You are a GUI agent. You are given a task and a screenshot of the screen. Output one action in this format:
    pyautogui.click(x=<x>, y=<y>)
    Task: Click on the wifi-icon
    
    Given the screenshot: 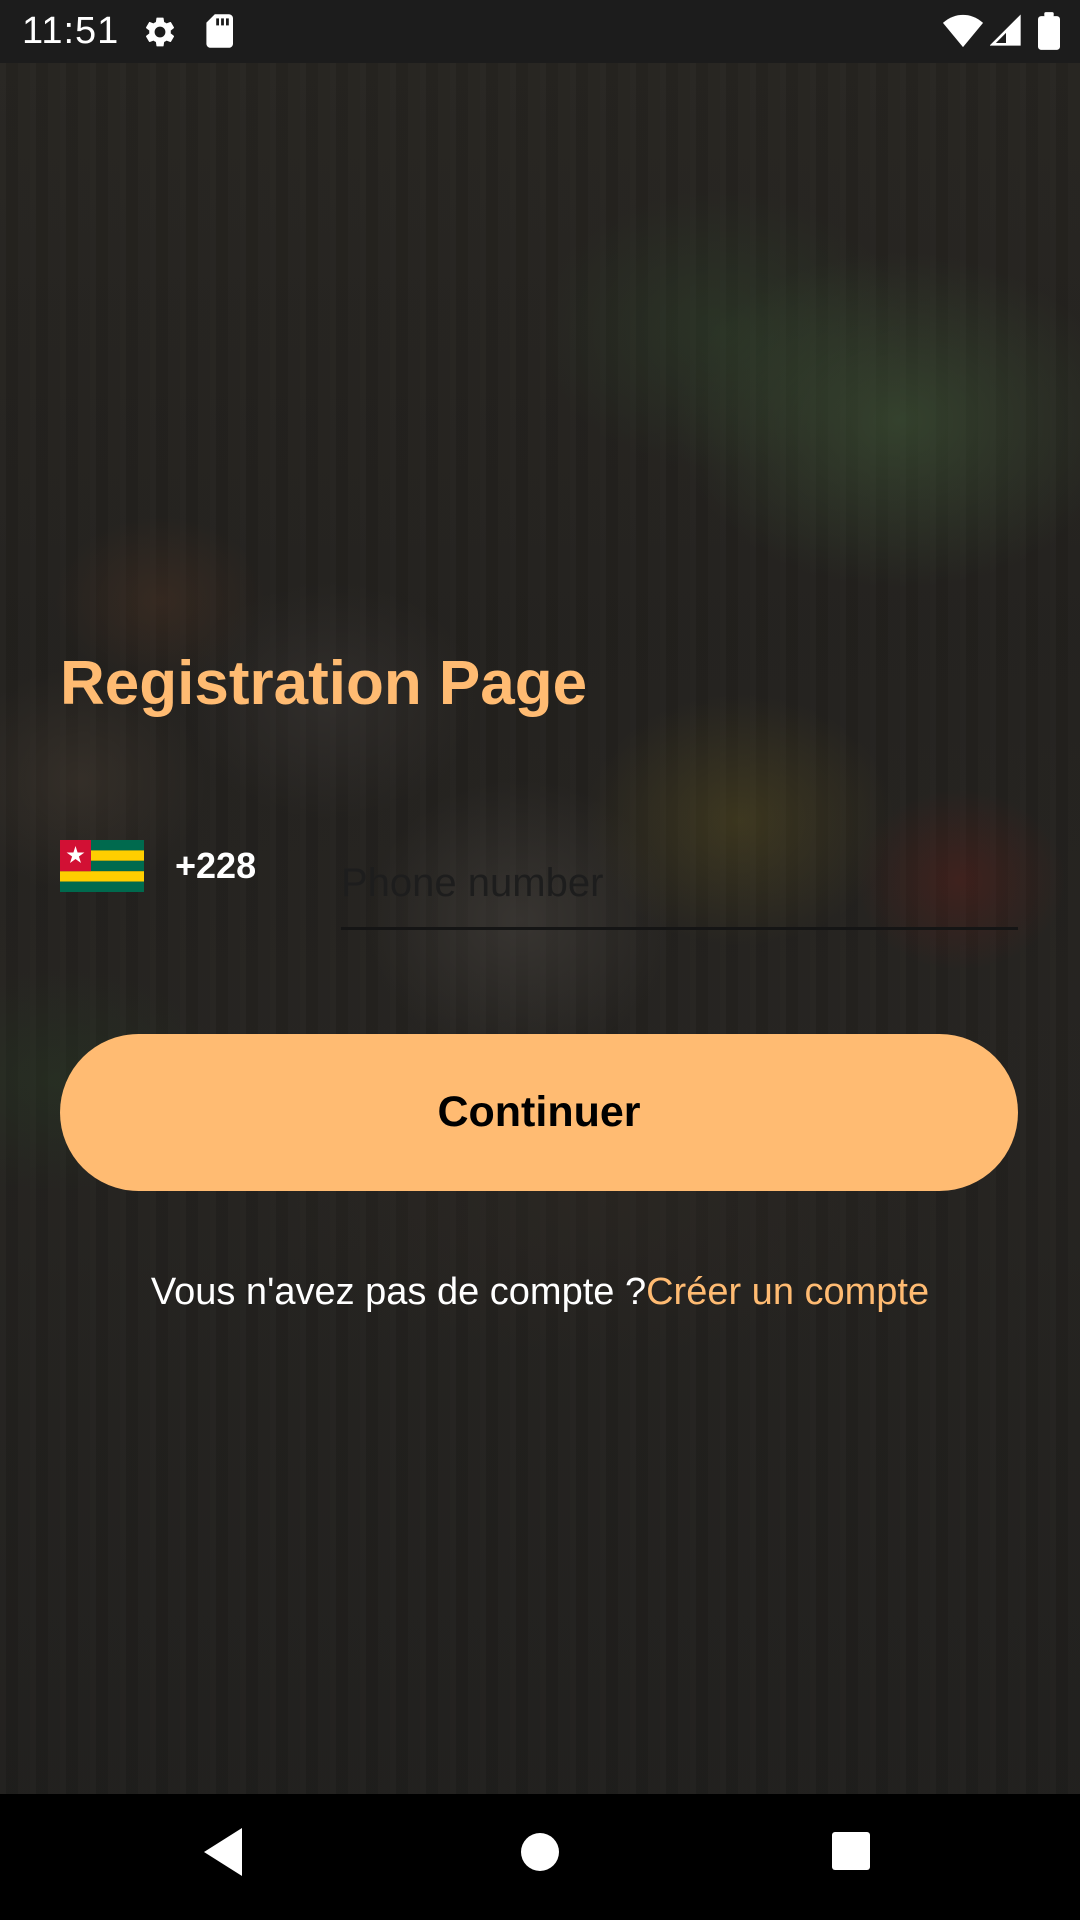 What is the action you would take?
    pyautogui.click(x=963, y=31)
    